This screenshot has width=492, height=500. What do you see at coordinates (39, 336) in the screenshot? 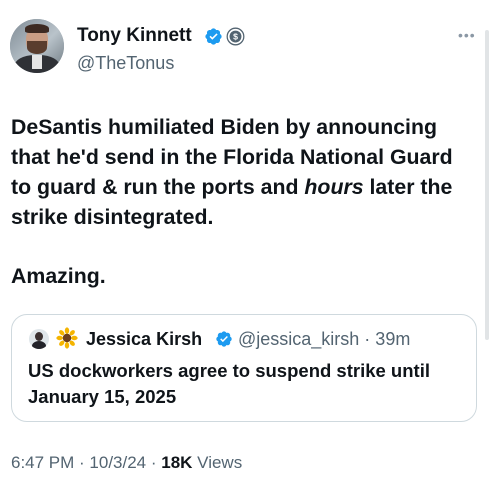
I see `quoted-avatar-head` at bounding box center [39, 336].